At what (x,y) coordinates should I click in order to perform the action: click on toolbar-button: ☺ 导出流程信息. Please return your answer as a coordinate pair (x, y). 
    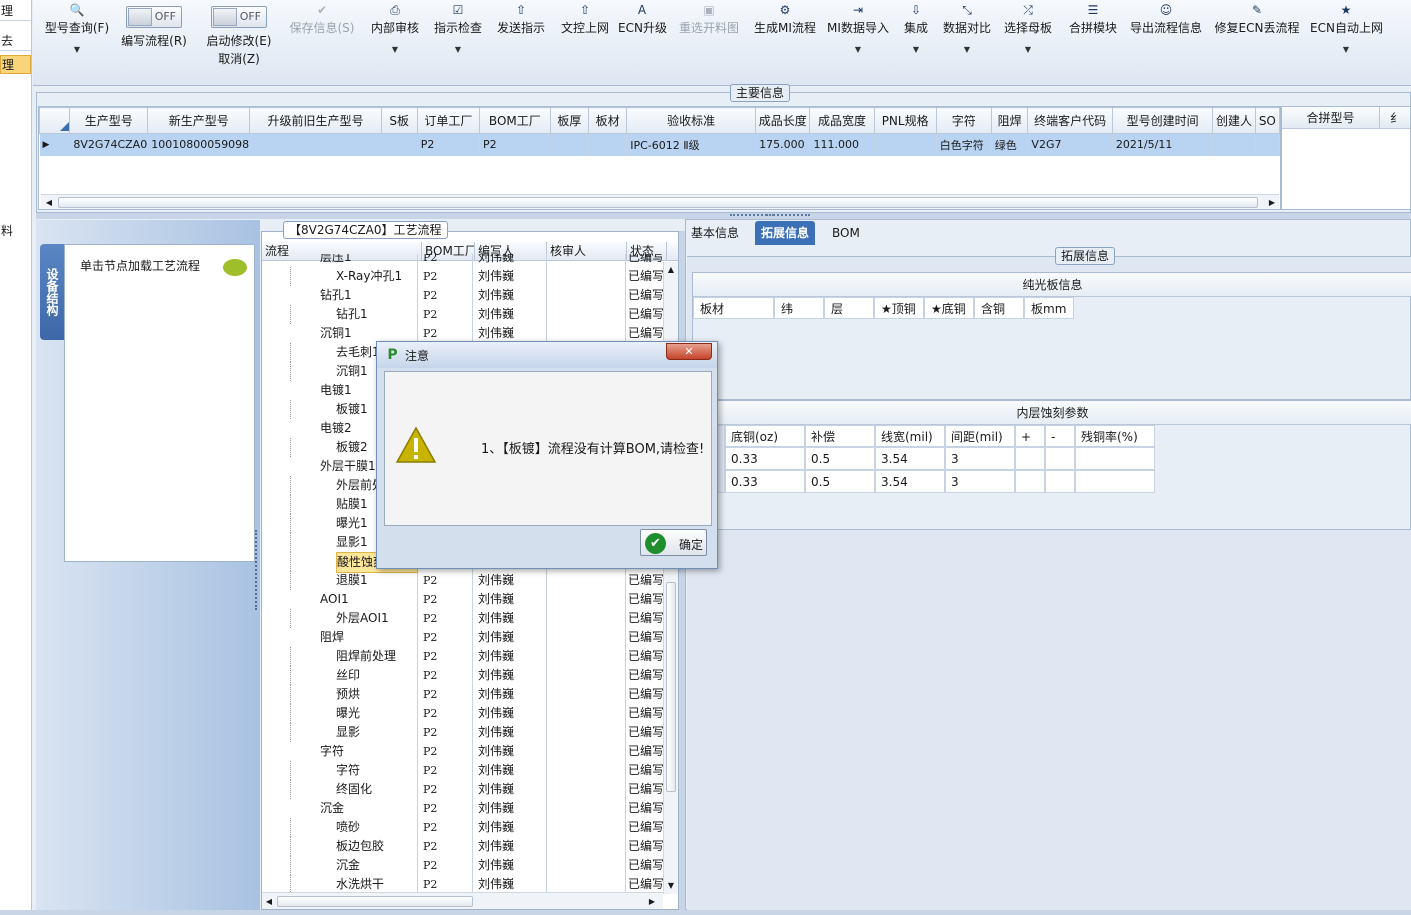
    Looking at the image, I should click on (1166, 35).